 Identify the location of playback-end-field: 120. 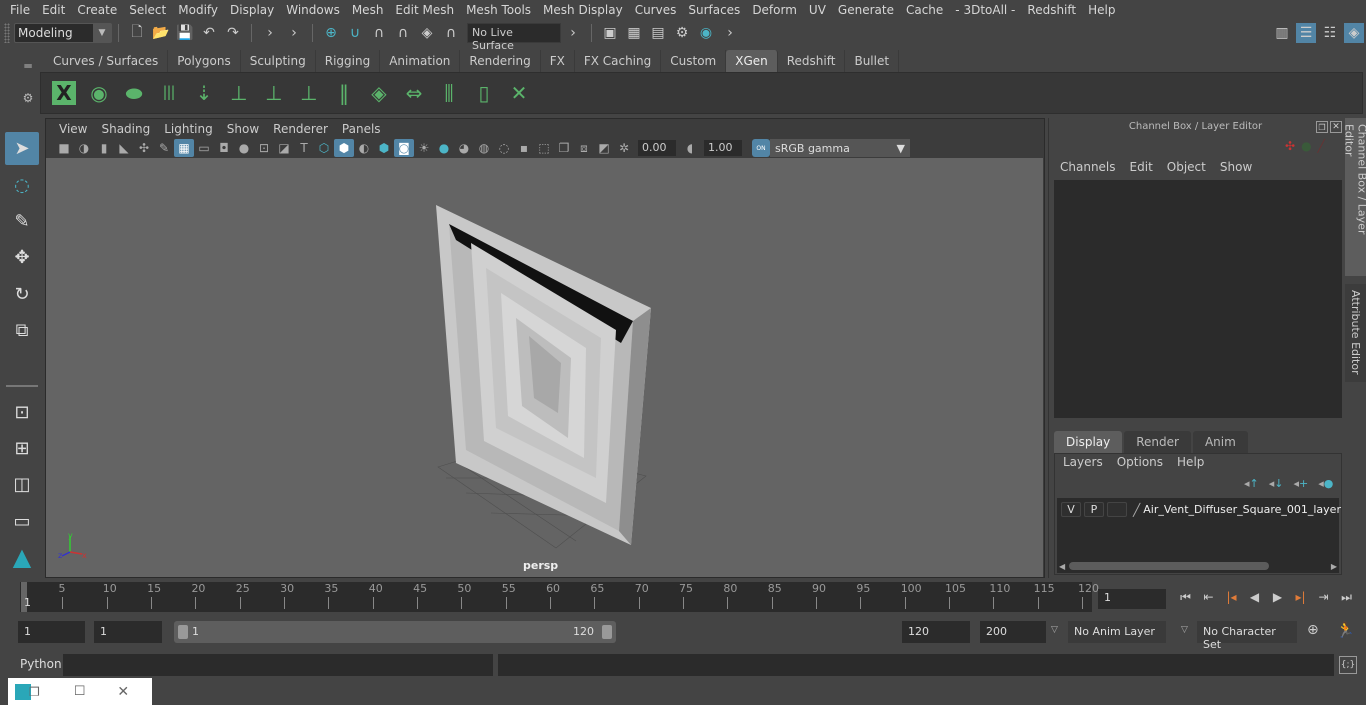
(936, 632).